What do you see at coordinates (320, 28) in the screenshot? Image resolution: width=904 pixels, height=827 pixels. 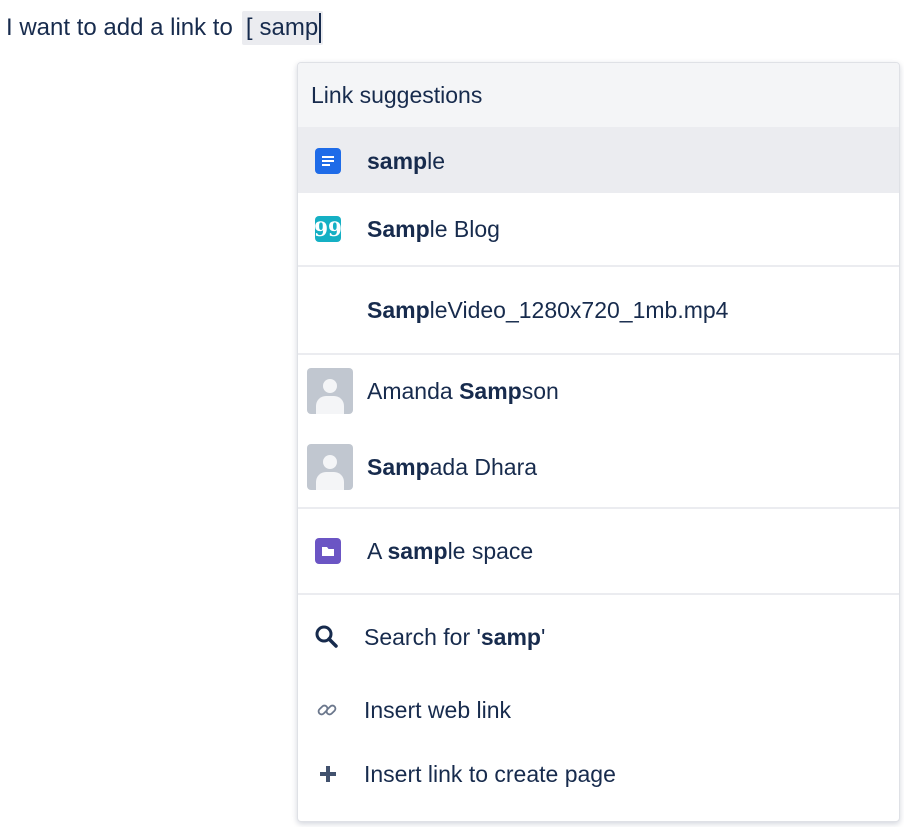 I see `text-cursor` at bounding box center [320, 28].